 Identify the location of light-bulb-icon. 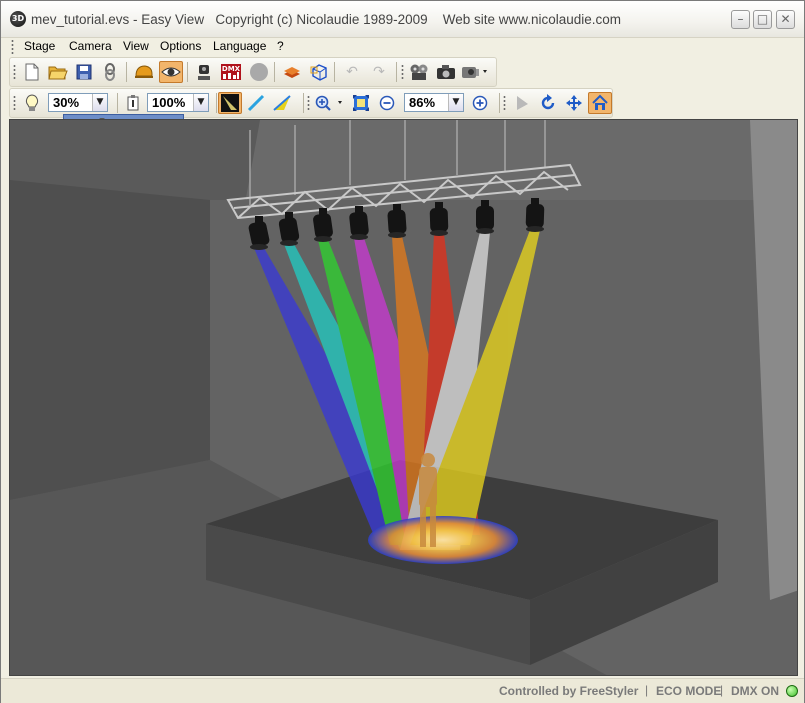
(32, 103).